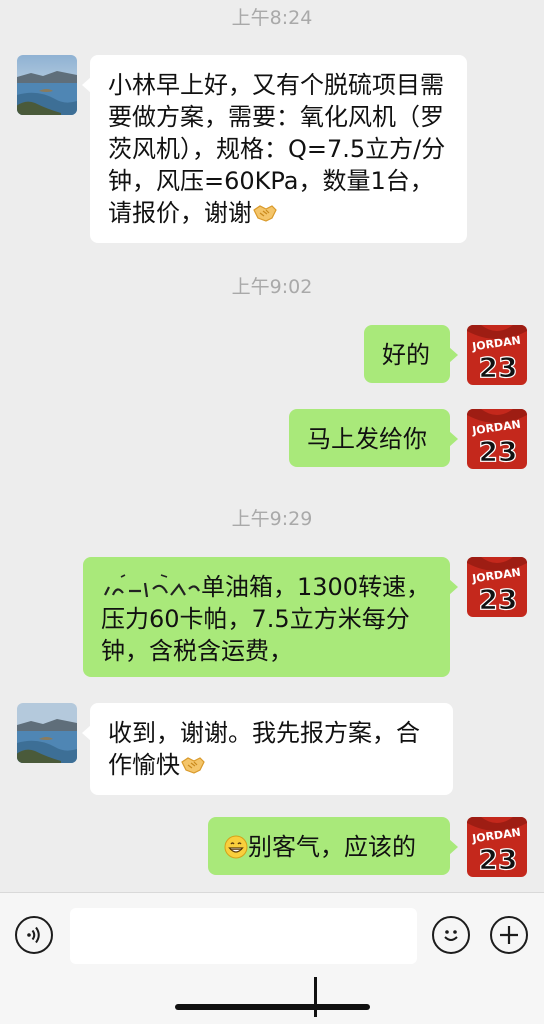 The image size is (544, 1024). I want to click on home-indicator, so click(272, 1007).